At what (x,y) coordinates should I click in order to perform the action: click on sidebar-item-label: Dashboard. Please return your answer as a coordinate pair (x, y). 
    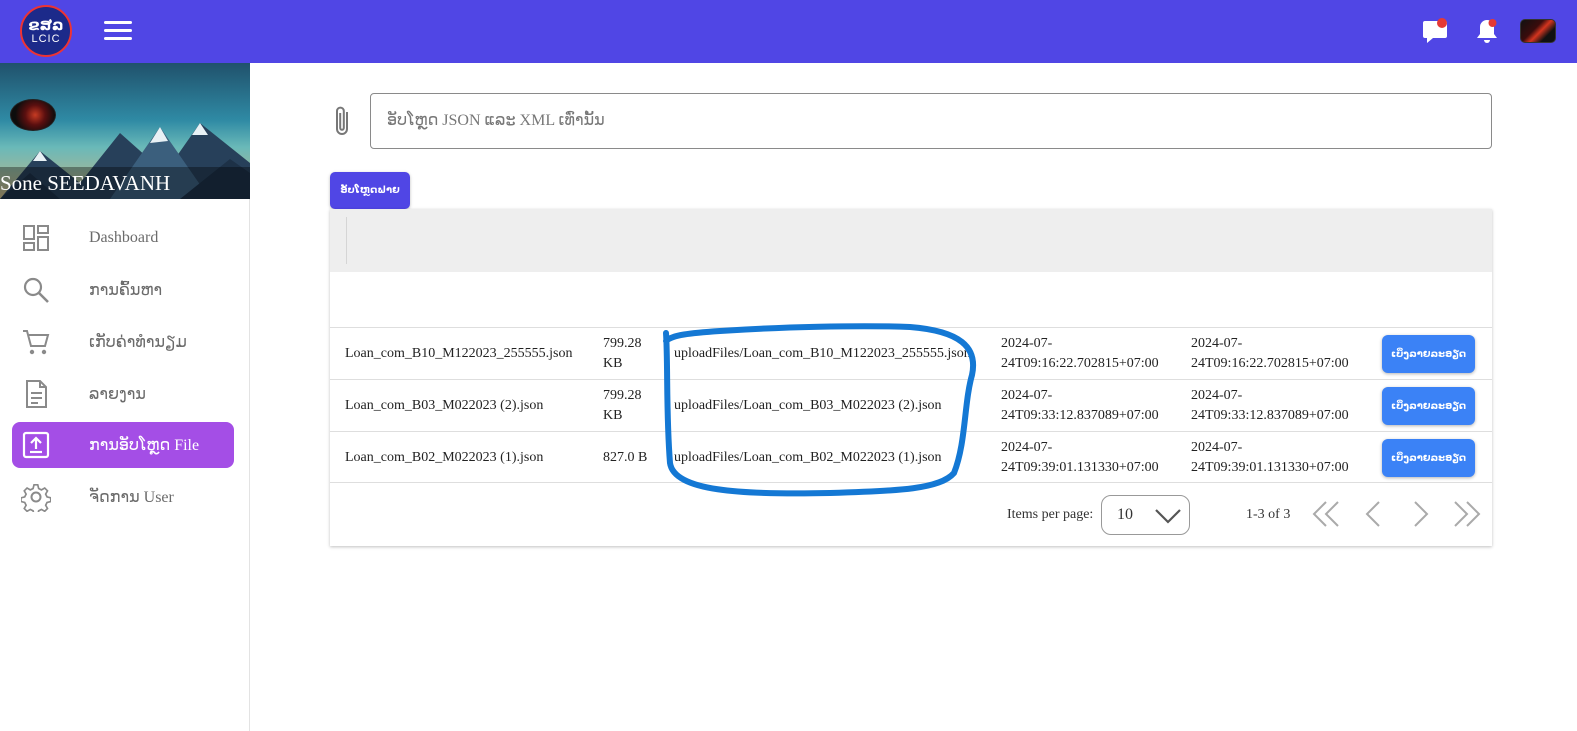
    Looking at the image, I should click on (124, 237).